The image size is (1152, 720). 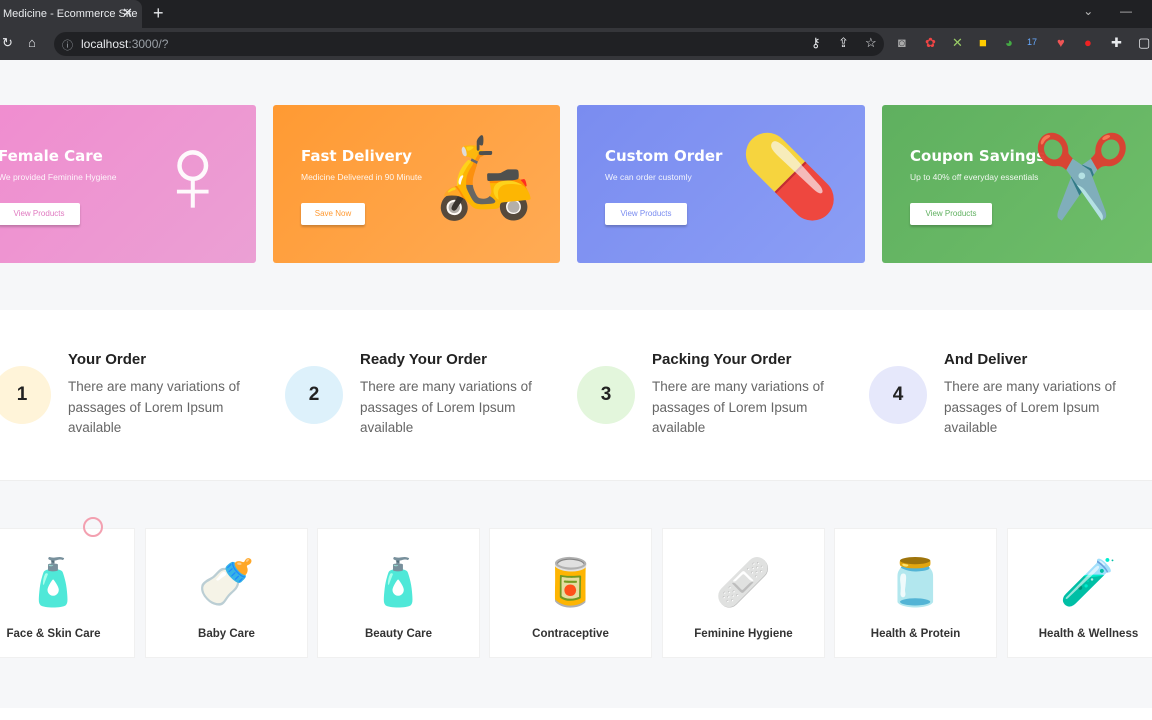 I want to click on translate-extension-icon: ■, so click(x=983, y=42).